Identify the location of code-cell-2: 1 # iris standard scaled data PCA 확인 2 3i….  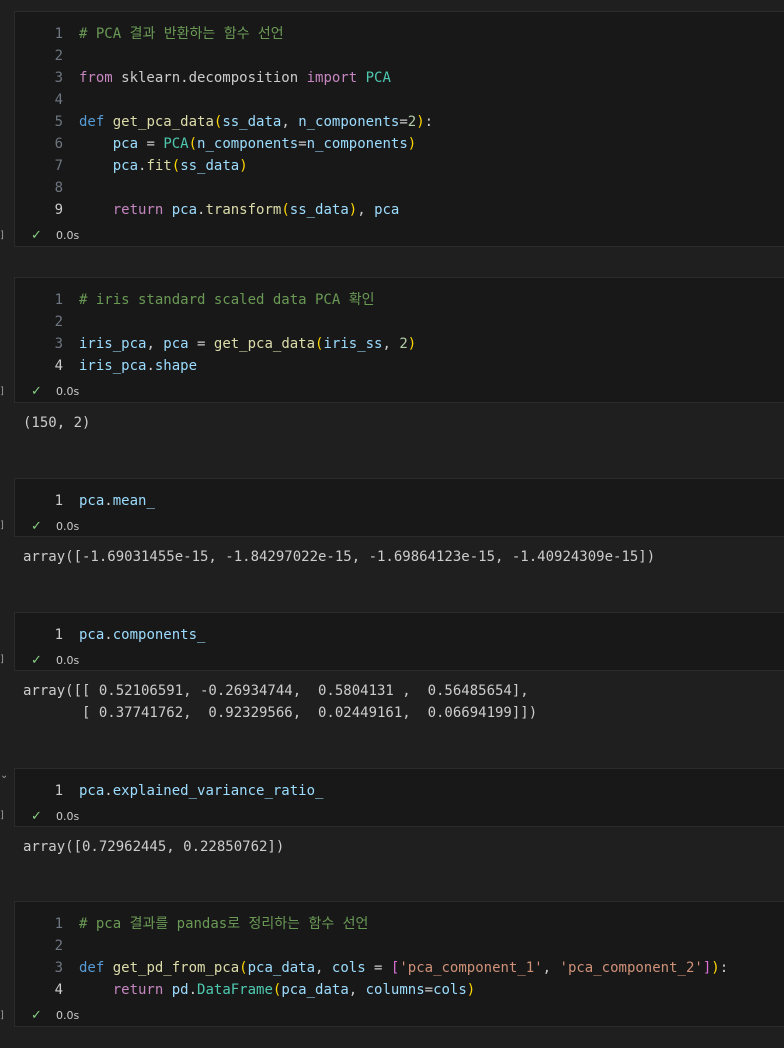
(399, 340).